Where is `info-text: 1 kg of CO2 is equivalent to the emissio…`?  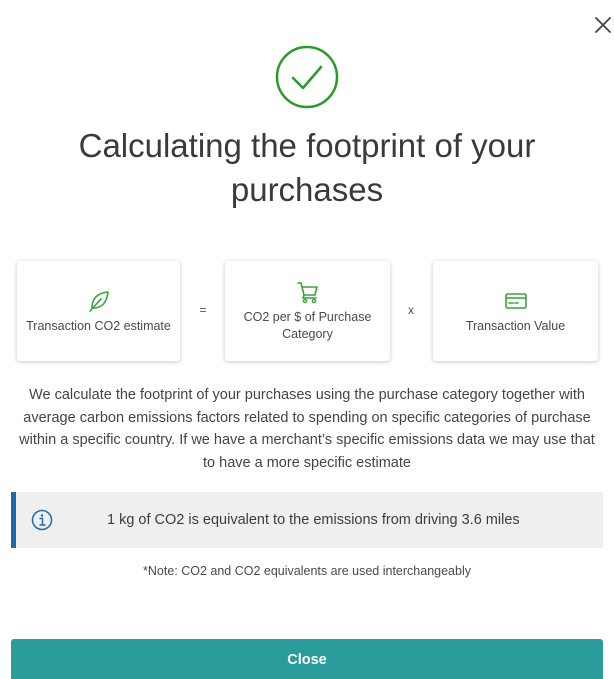
info-text: 1 kg of CO2 is equivalent to the emissio… is located at coordinates (313, 520).